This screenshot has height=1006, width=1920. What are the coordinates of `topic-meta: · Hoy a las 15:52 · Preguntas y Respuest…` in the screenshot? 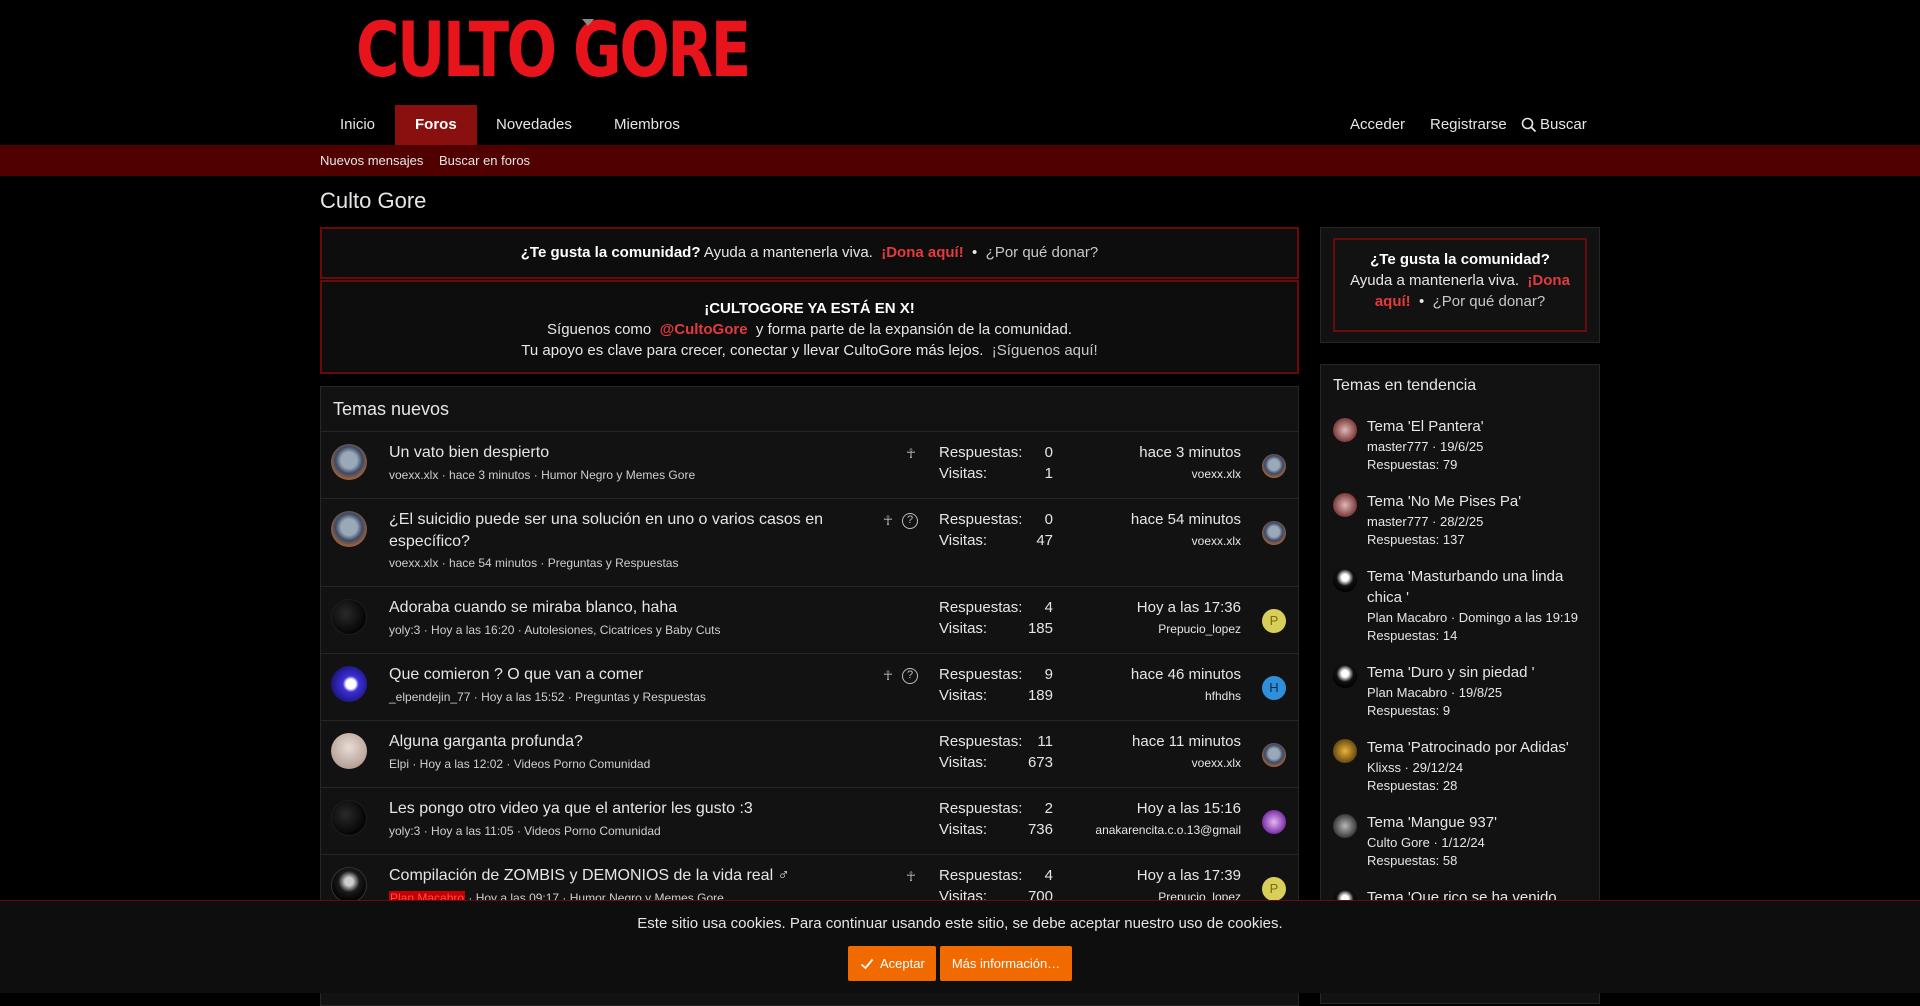 It's located at (588, 697).